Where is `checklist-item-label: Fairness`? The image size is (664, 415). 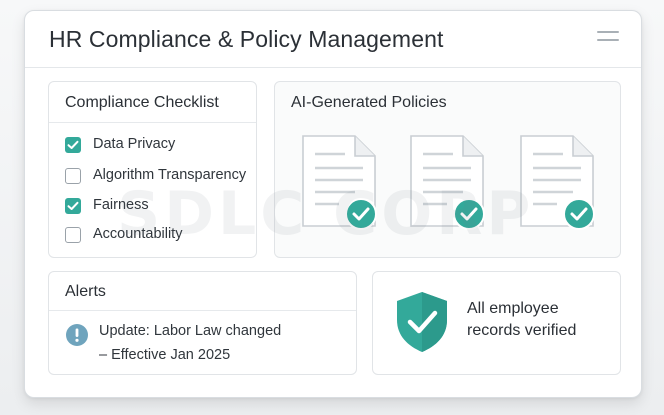 checklist-item-label: Fairness is located at coordinates (121, 205).